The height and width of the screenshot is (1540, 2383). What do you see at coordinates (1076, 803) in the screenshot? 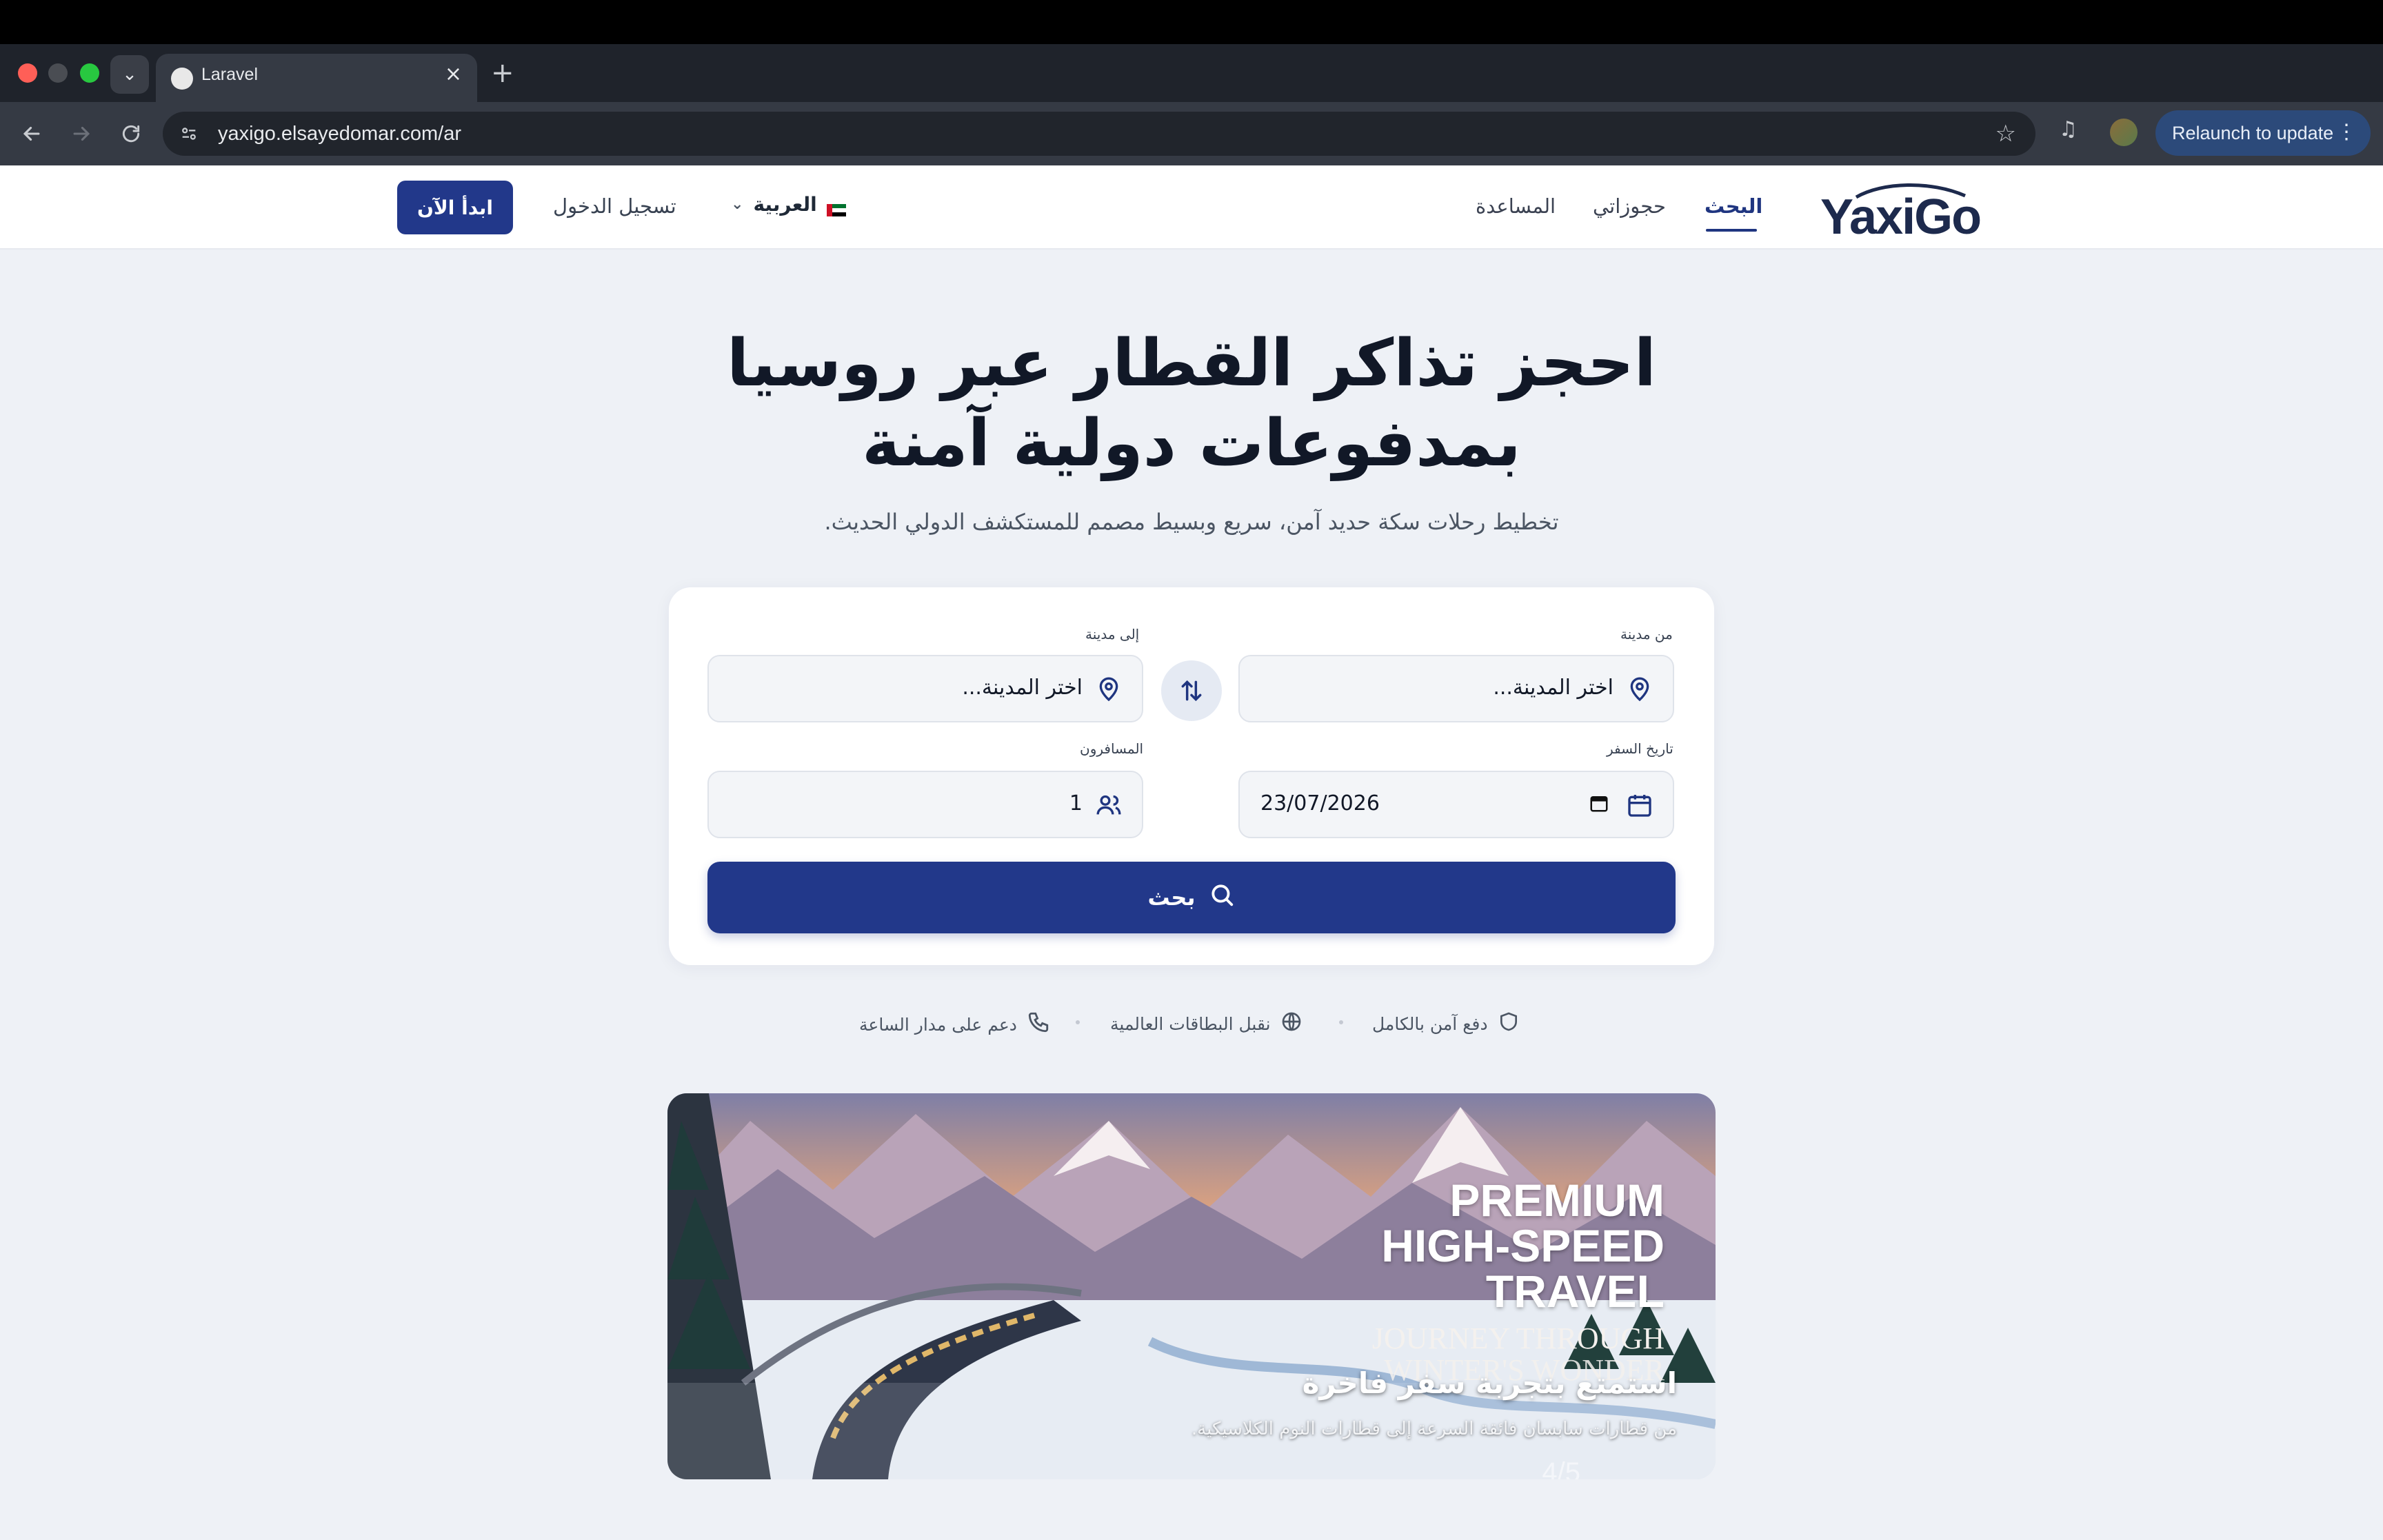
I see `passengers-value: 1` at bounding box center [1076, 803].